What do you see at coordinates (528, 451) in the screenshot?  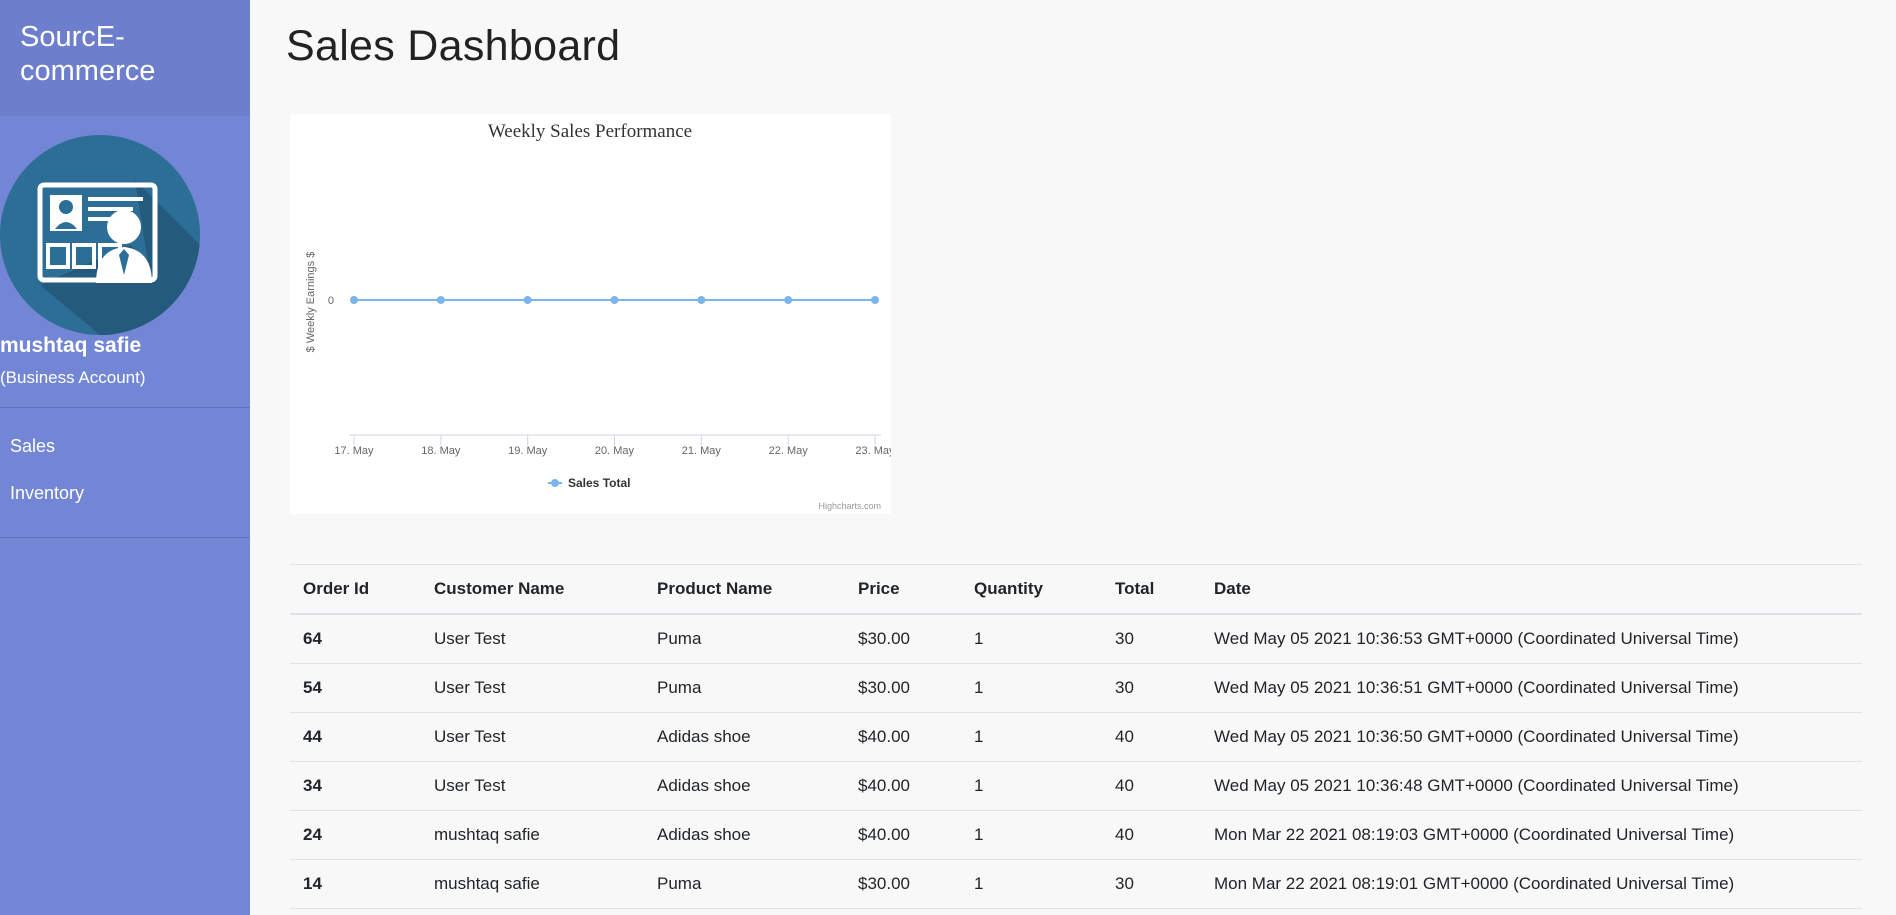 I see `x-tick-label: 19. May` at bounding box center [528, 451].